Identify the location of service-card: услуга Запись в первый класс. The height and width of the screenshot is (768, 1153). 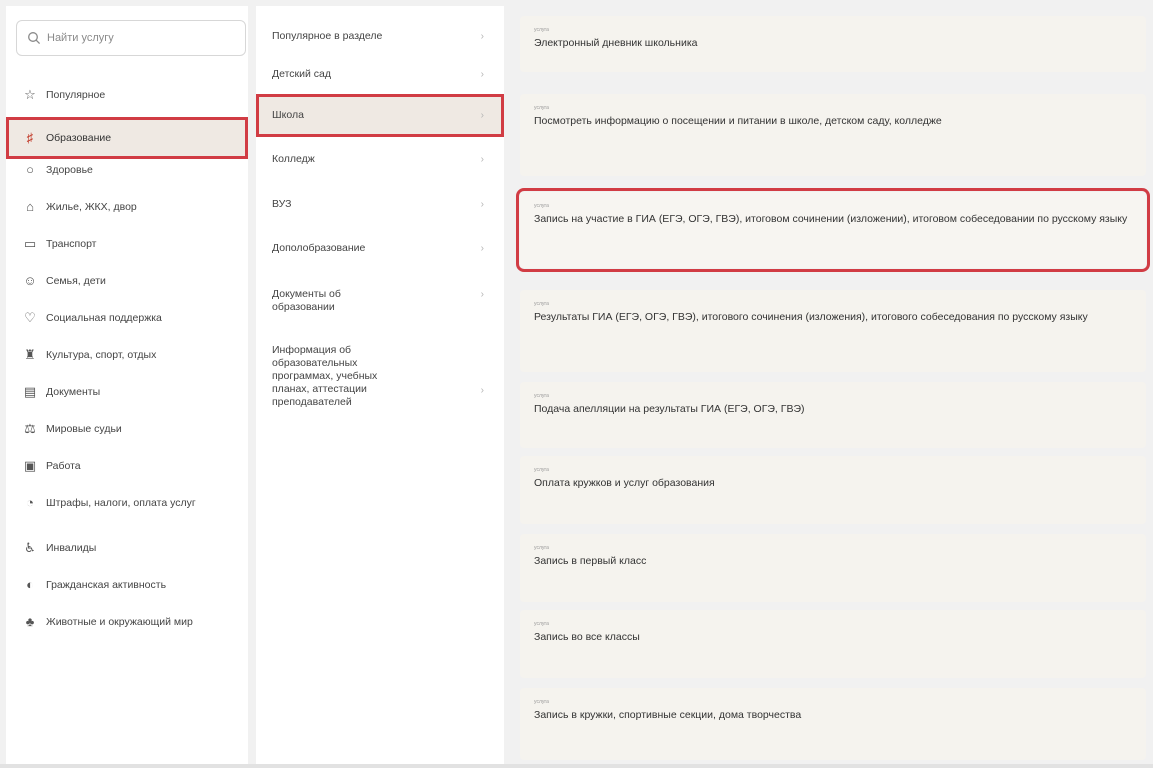
(833, 568).